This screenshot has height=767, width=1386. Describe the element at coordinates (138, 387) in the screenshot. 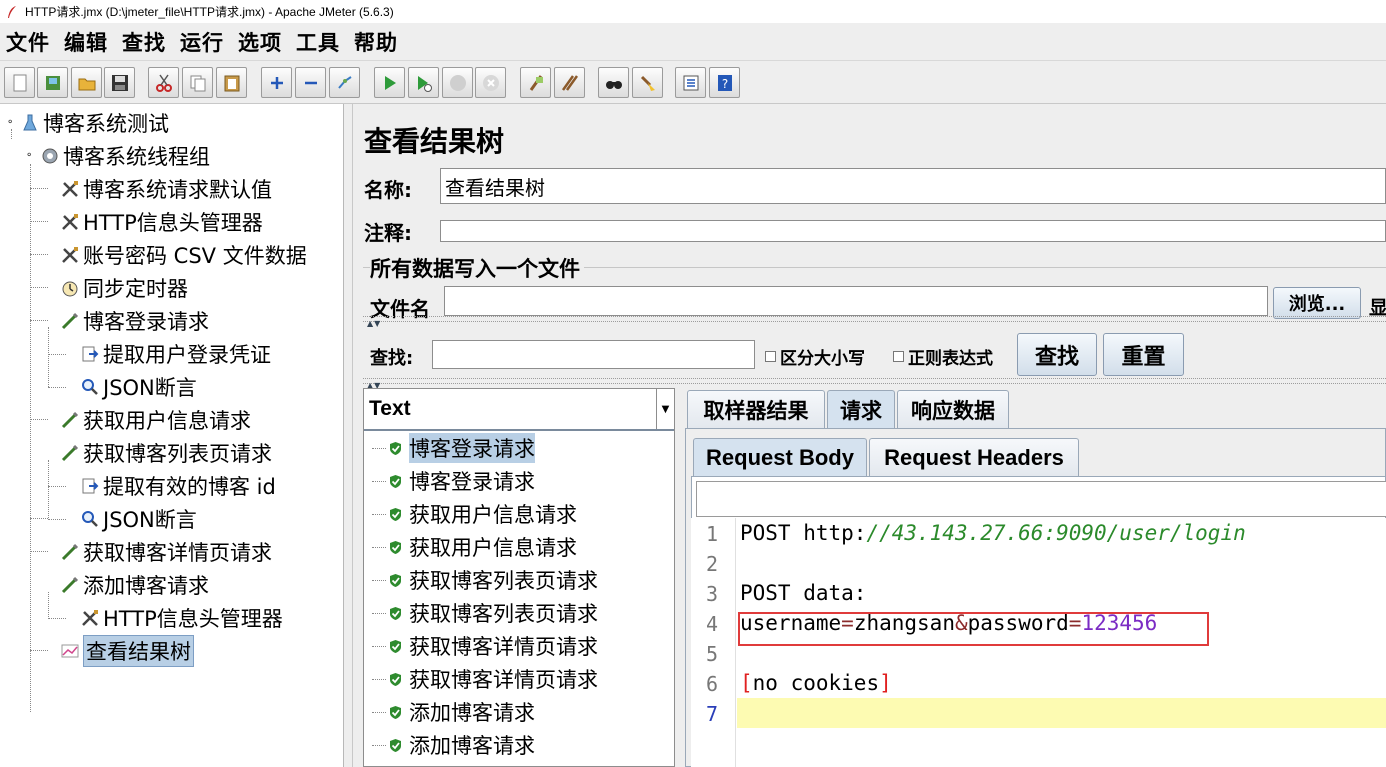

I see `tree-node-json-assertion: JSON断言` at that location.